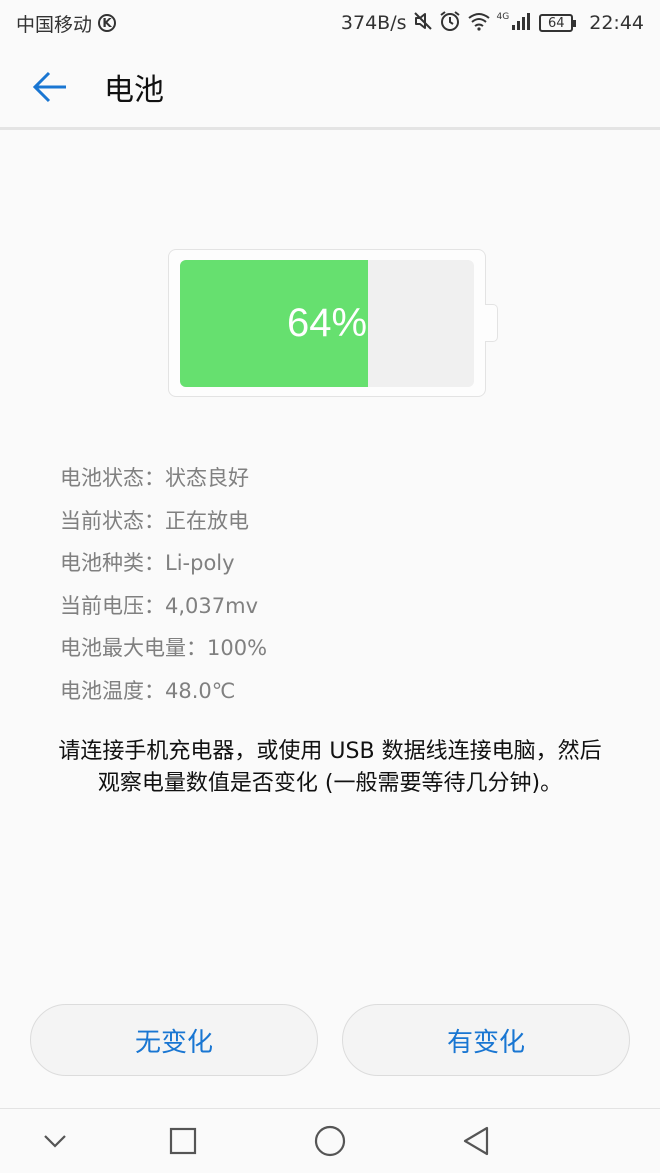 This screenshot has width=660, height=1173. I want to click on chevron-down-icon, so click(55, 1141).